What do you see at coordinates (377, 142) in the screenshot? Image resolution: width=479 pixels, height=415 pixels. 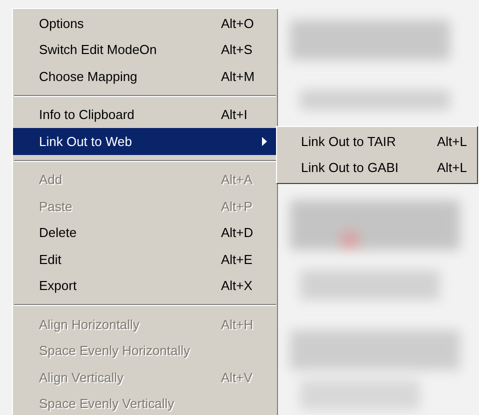 I see `menu-item: Link Out to TAIR Alt+L` at bounding box center [377, 142].